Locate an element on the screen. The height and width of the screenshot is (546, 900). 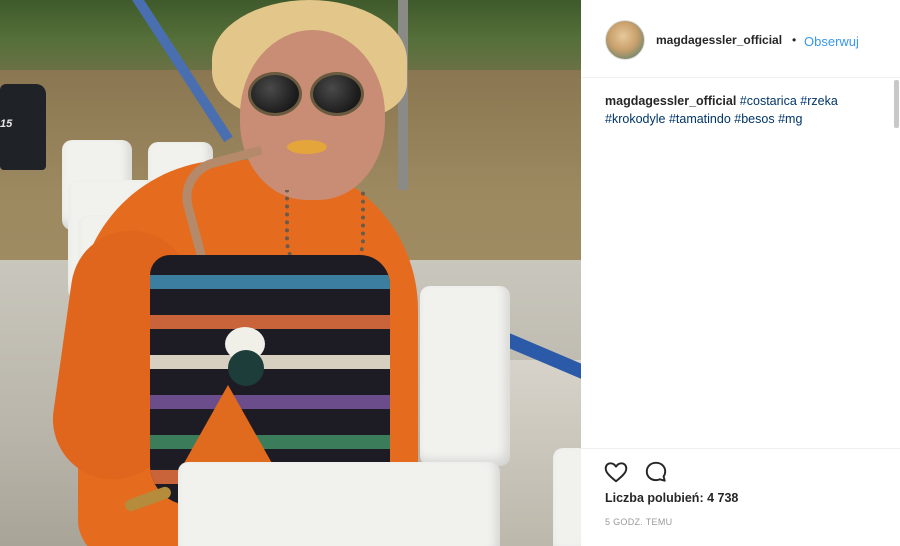
photo-pompom-green is located at coordinates (246, 368).